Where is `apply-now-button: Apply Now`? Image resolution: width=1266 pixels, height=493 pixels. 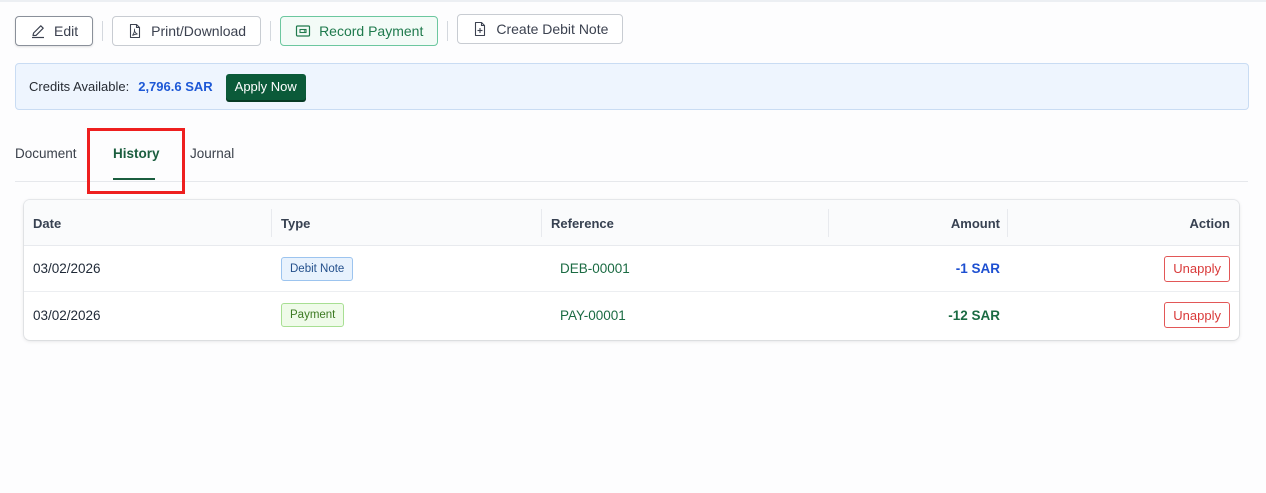
apply-now-button: Apply Now is located at coordinates (265, 86).